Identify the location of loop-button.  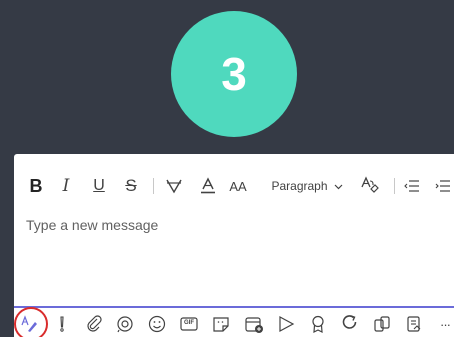
(125, 324).